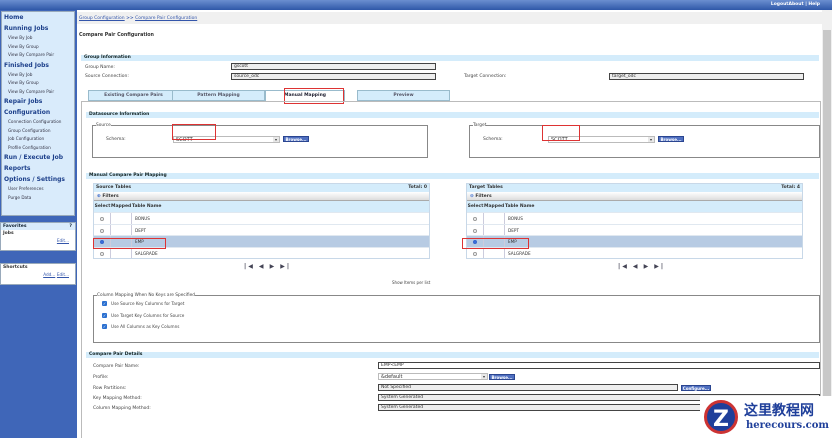 This screenshot has width=832, height=438. I want to click on table-name-cell: SALGRADE, so click(519, 253).